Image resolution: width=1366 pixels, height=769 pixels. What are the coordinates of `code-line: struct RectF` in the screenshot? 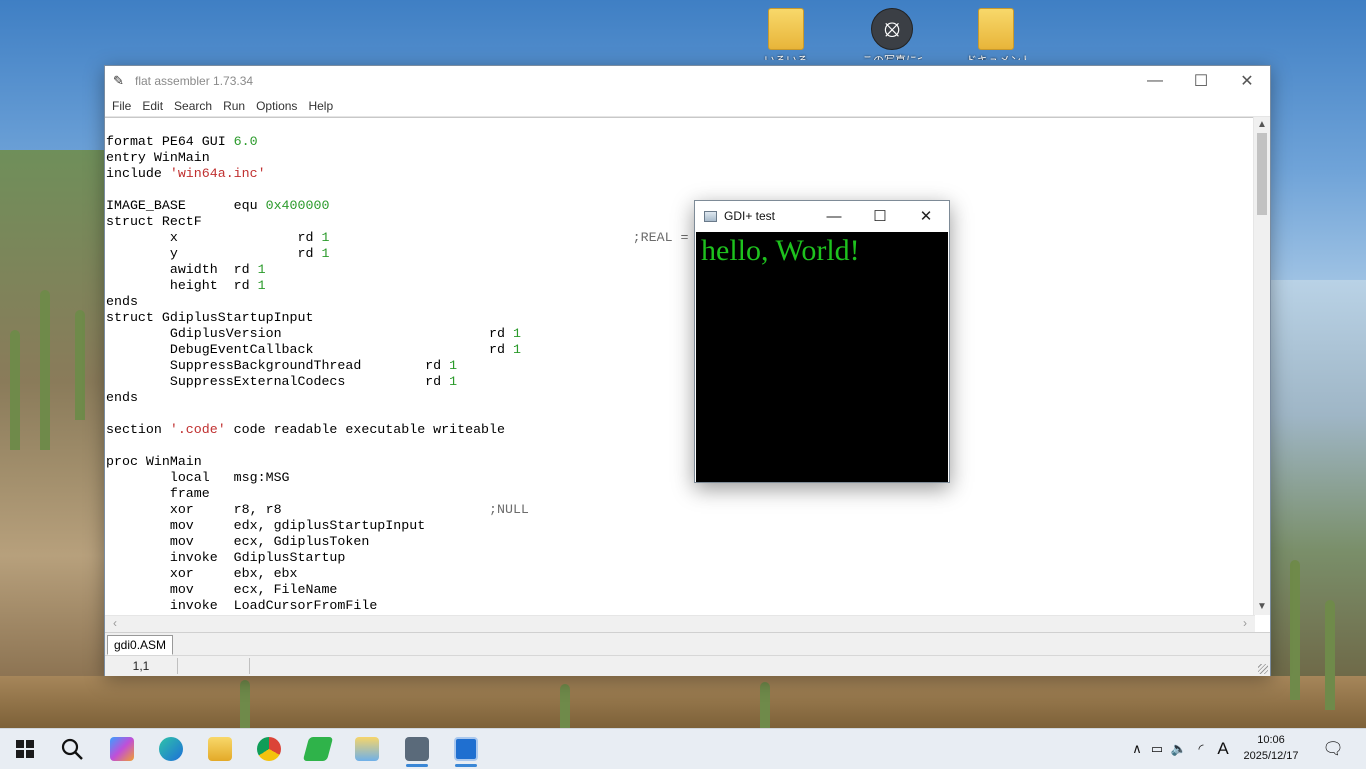 It's located at (680, 222).